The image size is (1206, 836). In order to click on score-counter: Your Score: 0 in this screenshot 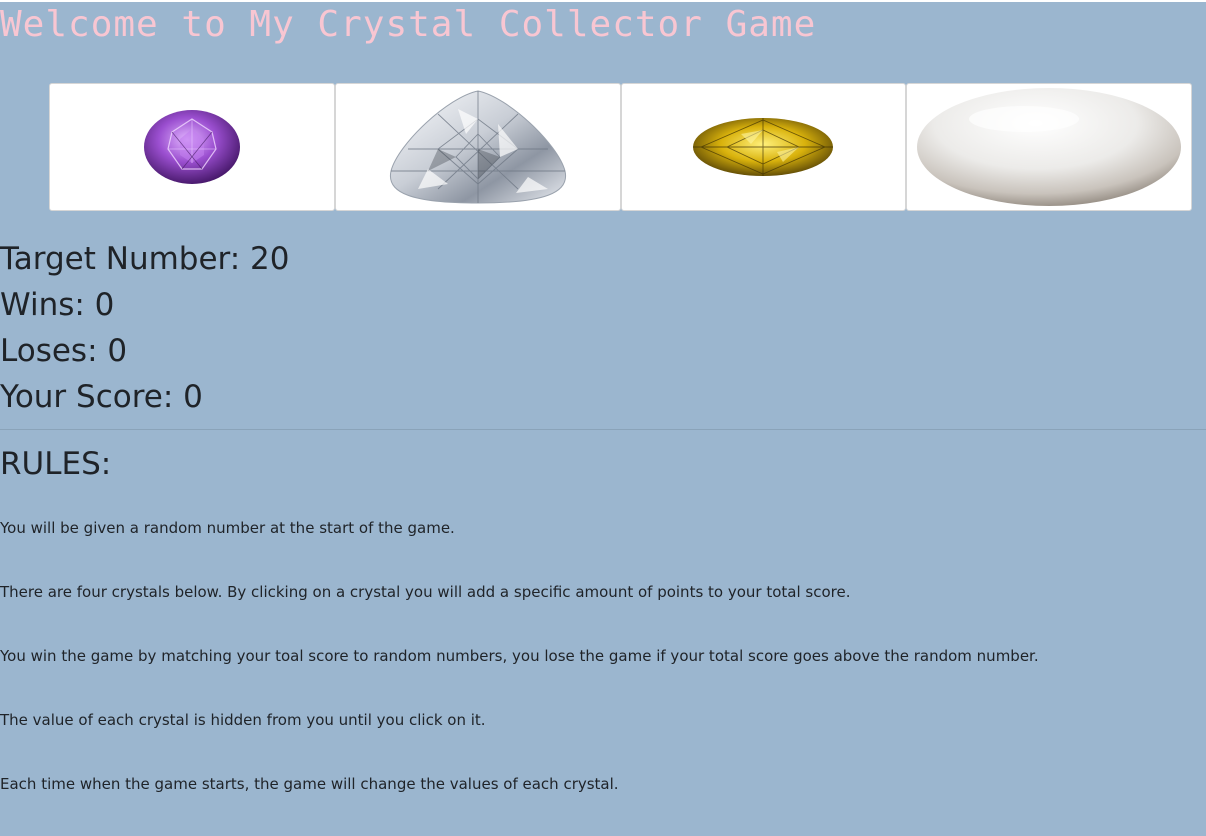, I will do `click(101, 397)`.